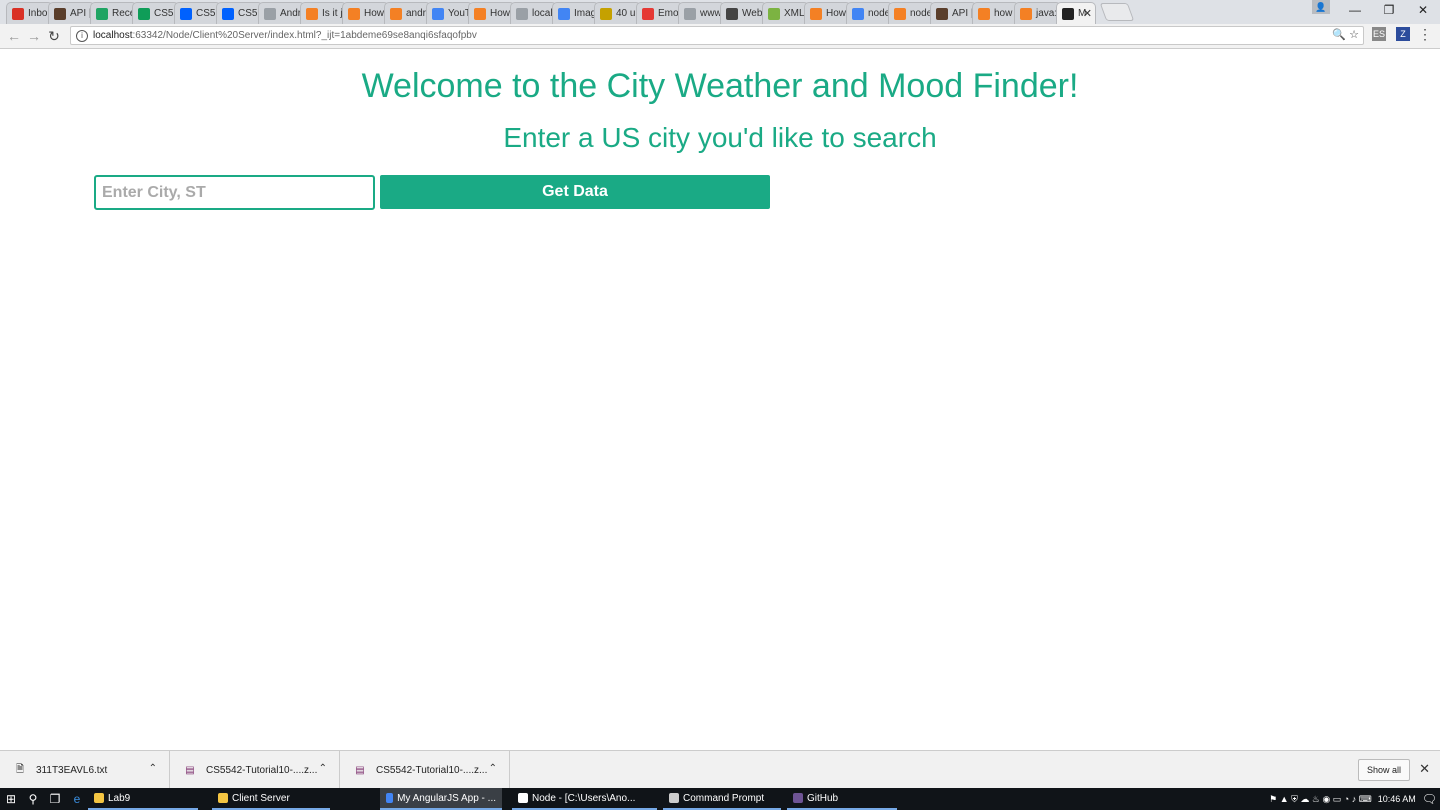 The image size is (1440, 810). What do you see at coordinates (1379, 34) in the screenshot?
I see `extension-icon: ES` at bounding box center [1379, 34].